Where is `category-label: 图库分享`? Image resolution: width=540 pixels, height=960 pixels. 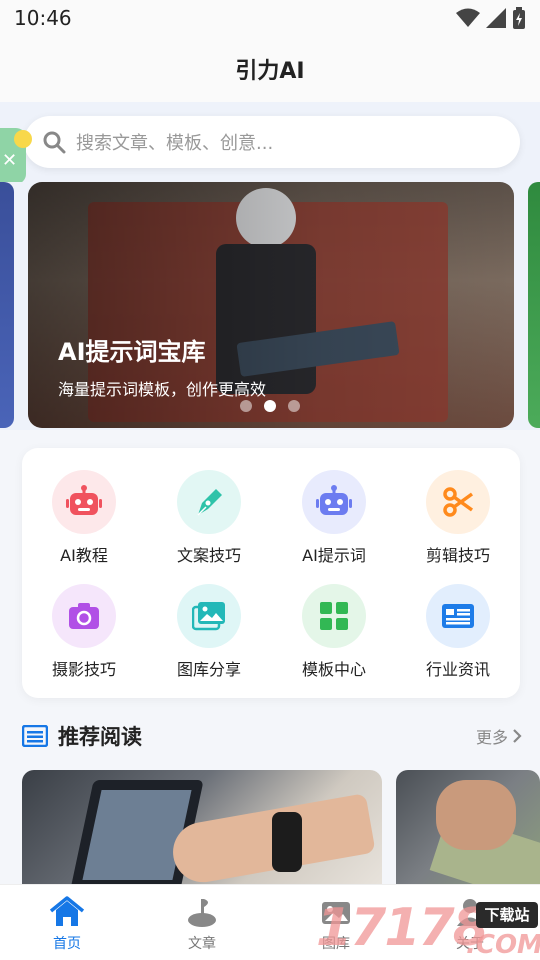
category-label: 图库分享 is located at coordinates (208, 669).